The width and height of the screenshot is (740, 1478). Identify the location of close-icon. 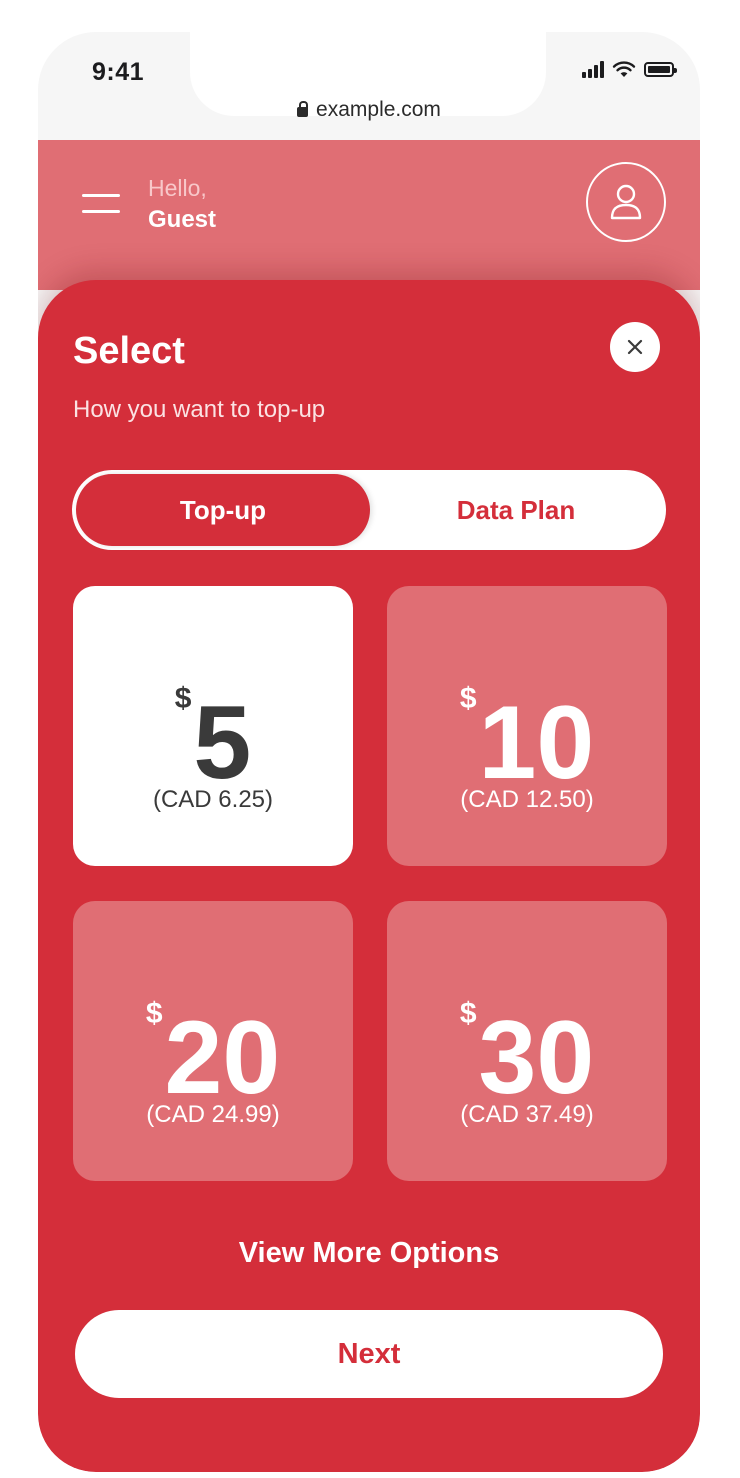
(635, 347).